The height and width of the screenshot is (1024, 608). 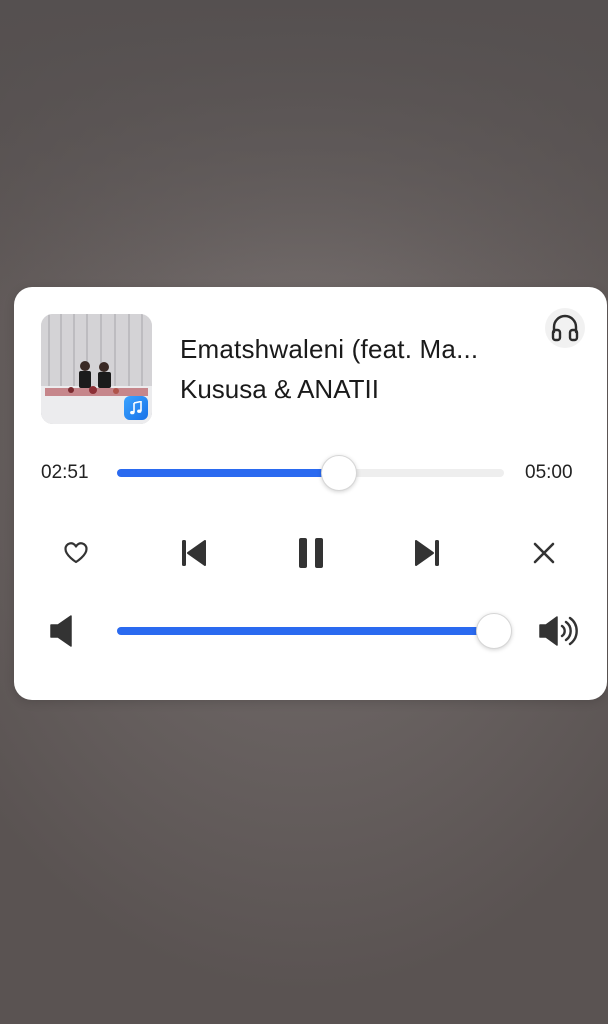 I want to click on skip-previous-icon, so click(x=194, y=553).